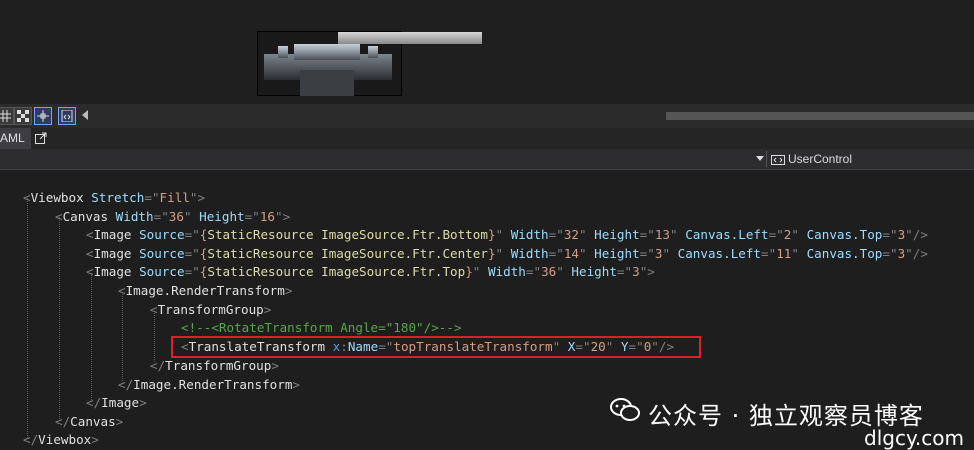 The width and height of the screenshot is (974, 450). I want to click on code-token: TransformGroup, so click(210, 309).